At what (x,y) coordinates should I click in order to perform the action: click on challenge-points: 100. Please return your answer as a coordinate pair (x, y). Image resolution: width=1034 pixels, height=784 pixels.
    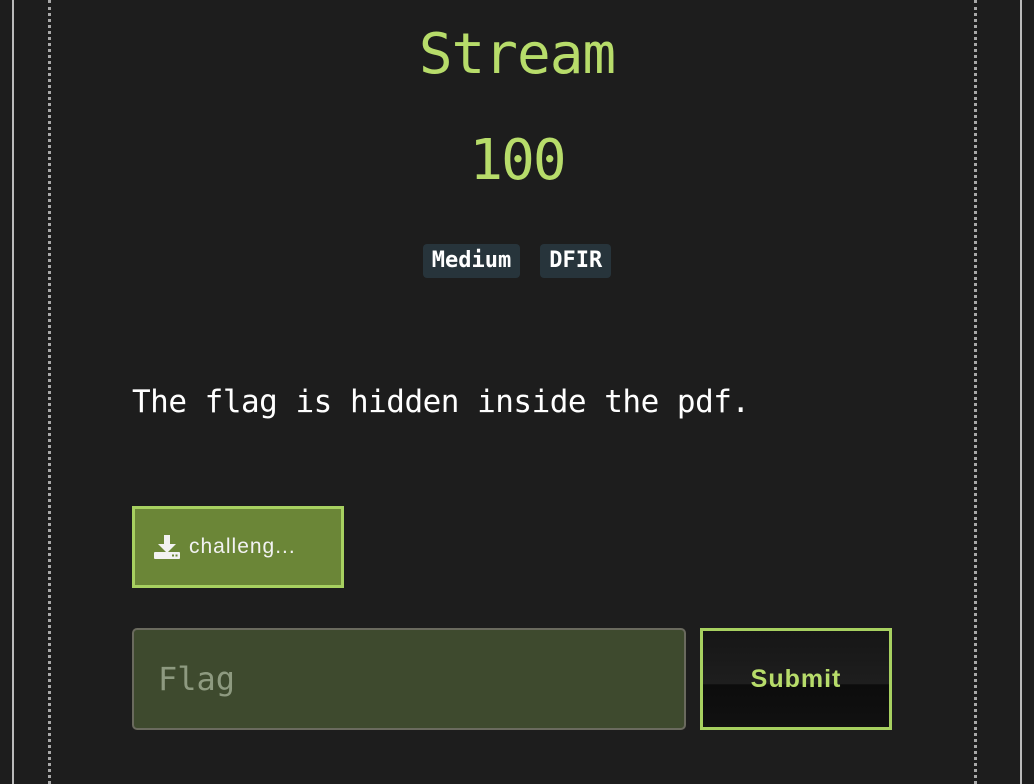
    Looking at the image, I should click on (517, 160).